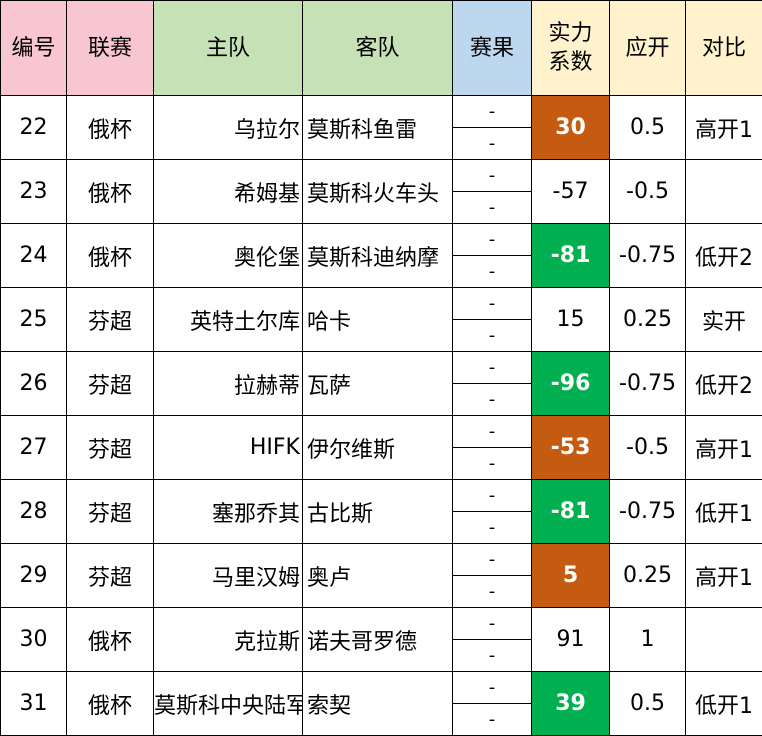 The image size is (762, 736). I want to click on cell-away-team: 奥卢, so click(377, 575).